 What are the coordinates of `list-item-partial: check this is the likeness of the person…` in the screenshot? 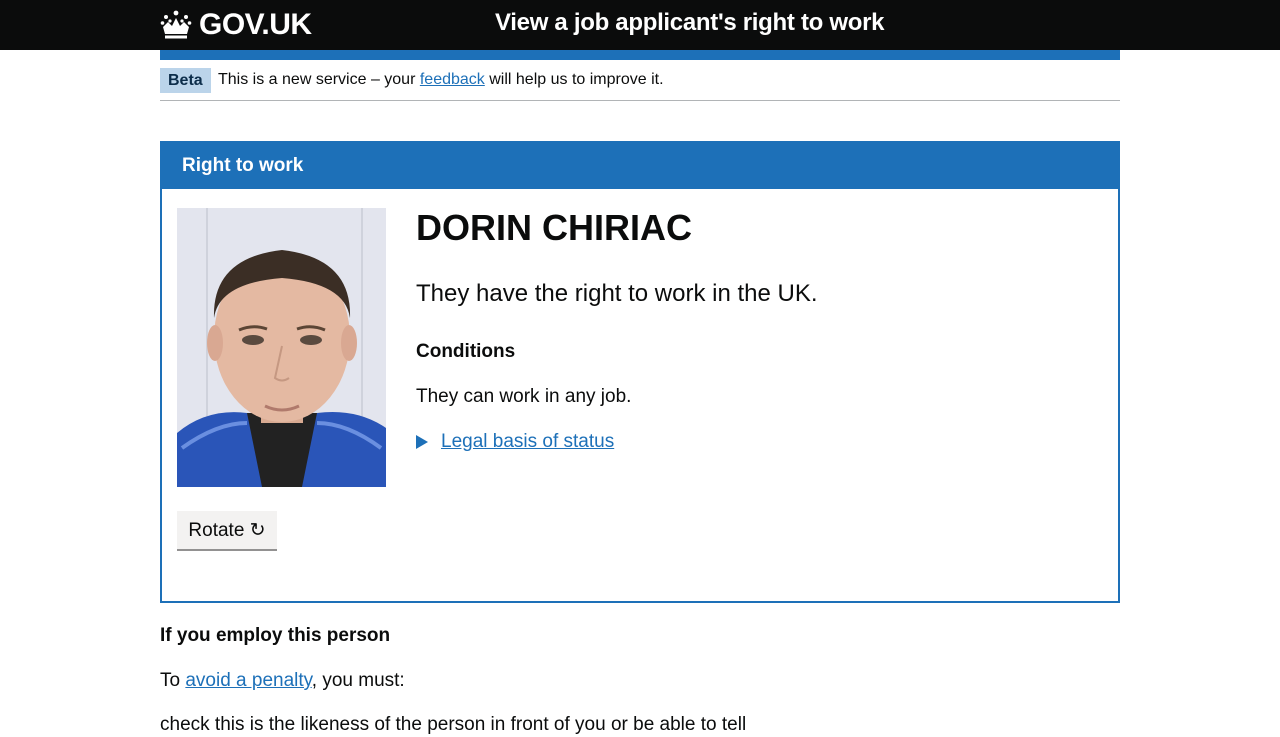 It's located at (453, 724).